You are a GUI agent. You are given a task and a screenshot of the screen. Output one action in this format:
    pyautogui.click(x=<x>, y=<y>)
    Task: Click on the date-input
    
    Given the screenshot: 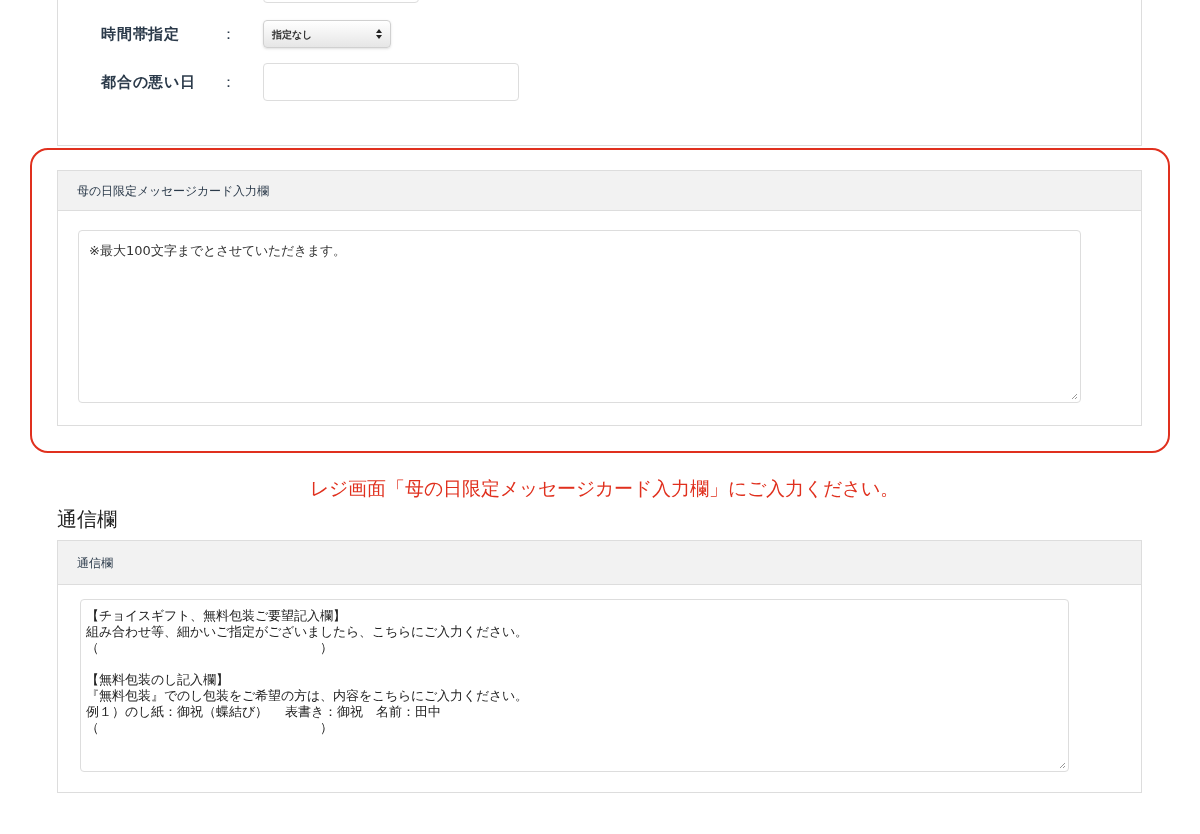 What is the action you would take?
    pyautogui.click(x=391, y=82)
    